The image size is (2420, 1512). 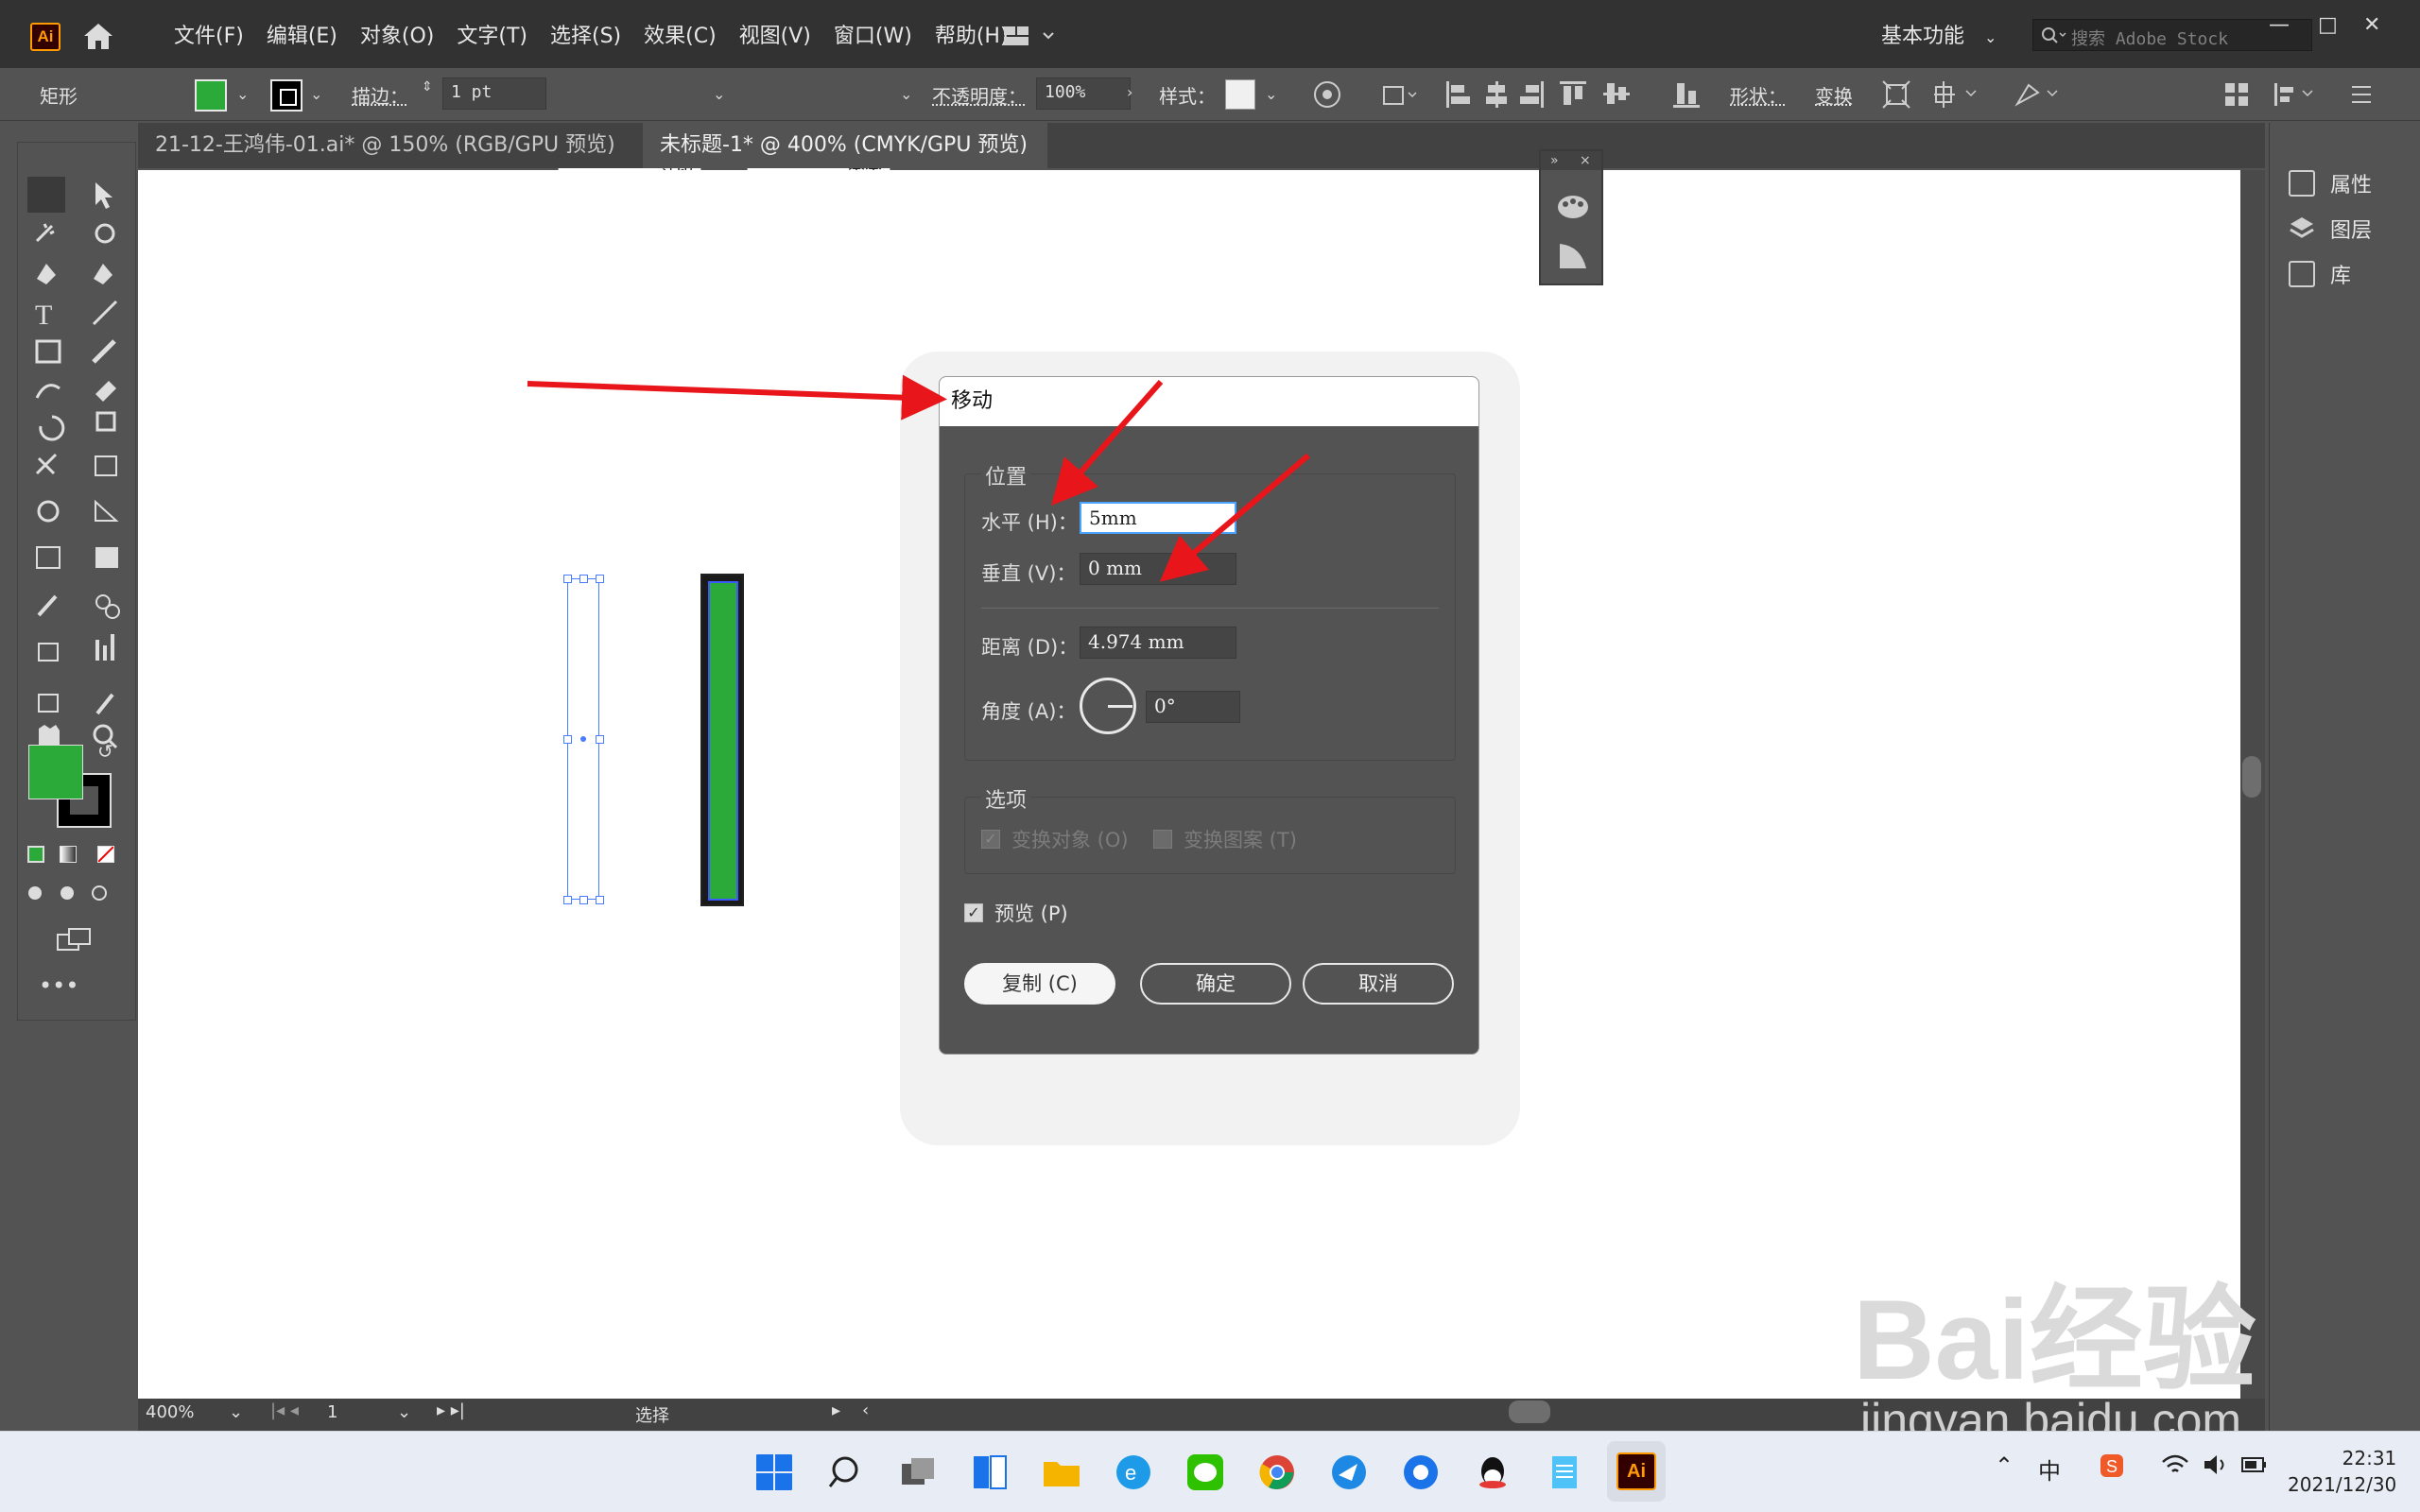 I want to click on line-segment-tool, so click(x=103, y=315).